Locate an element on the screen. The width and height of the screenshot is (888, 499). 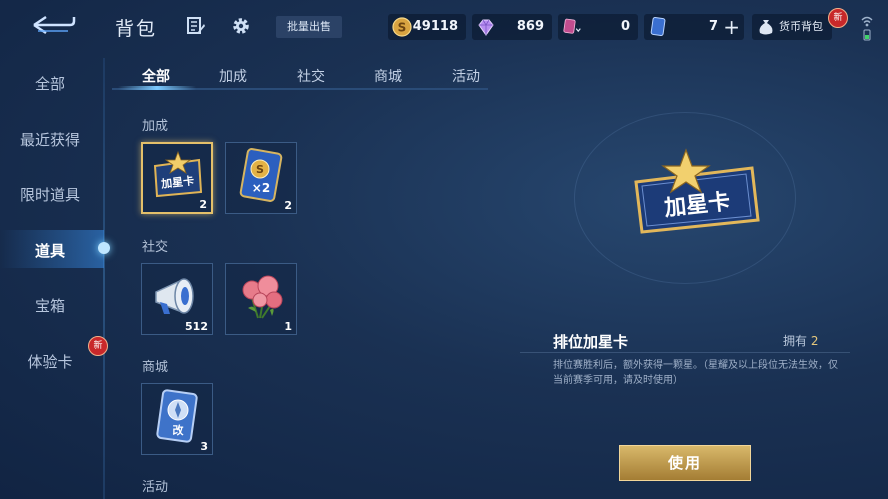
edit-list-icon is located at coordinates (196, 26).